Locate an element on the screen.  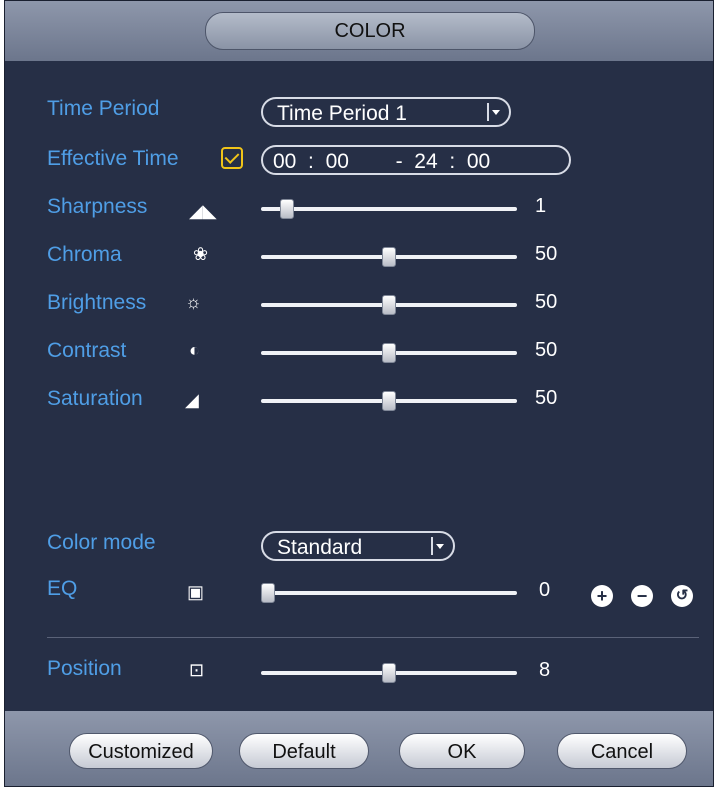
saturation-value: 50 is located at coordinates (546, 398).